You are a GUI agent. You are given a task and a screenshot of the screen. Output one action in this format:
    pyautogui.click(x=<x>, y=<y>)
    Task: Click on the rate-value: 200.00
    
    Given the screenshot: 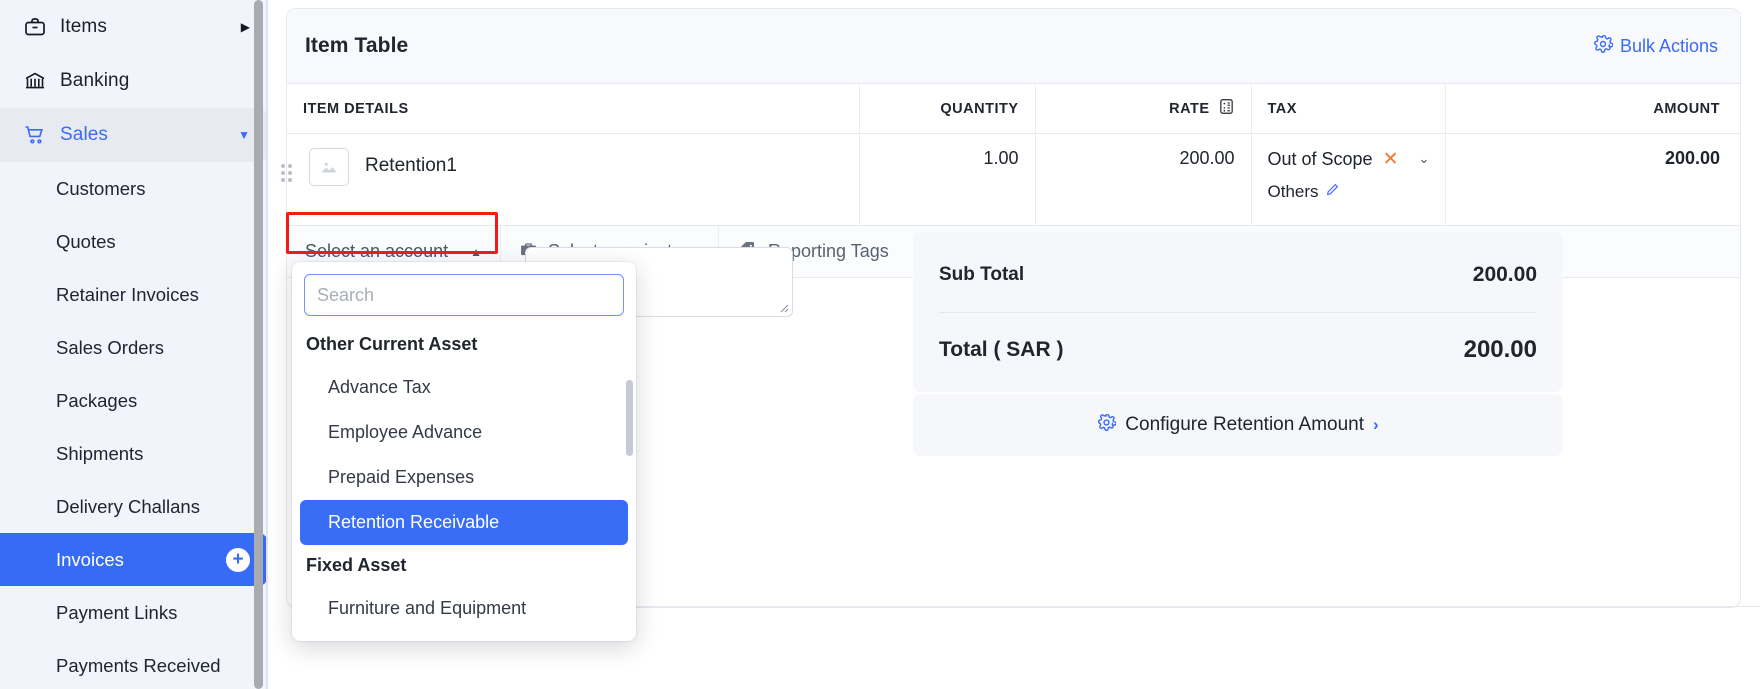 What is the action you would take?
    pyautogui.click(x=1207, y=158)
    